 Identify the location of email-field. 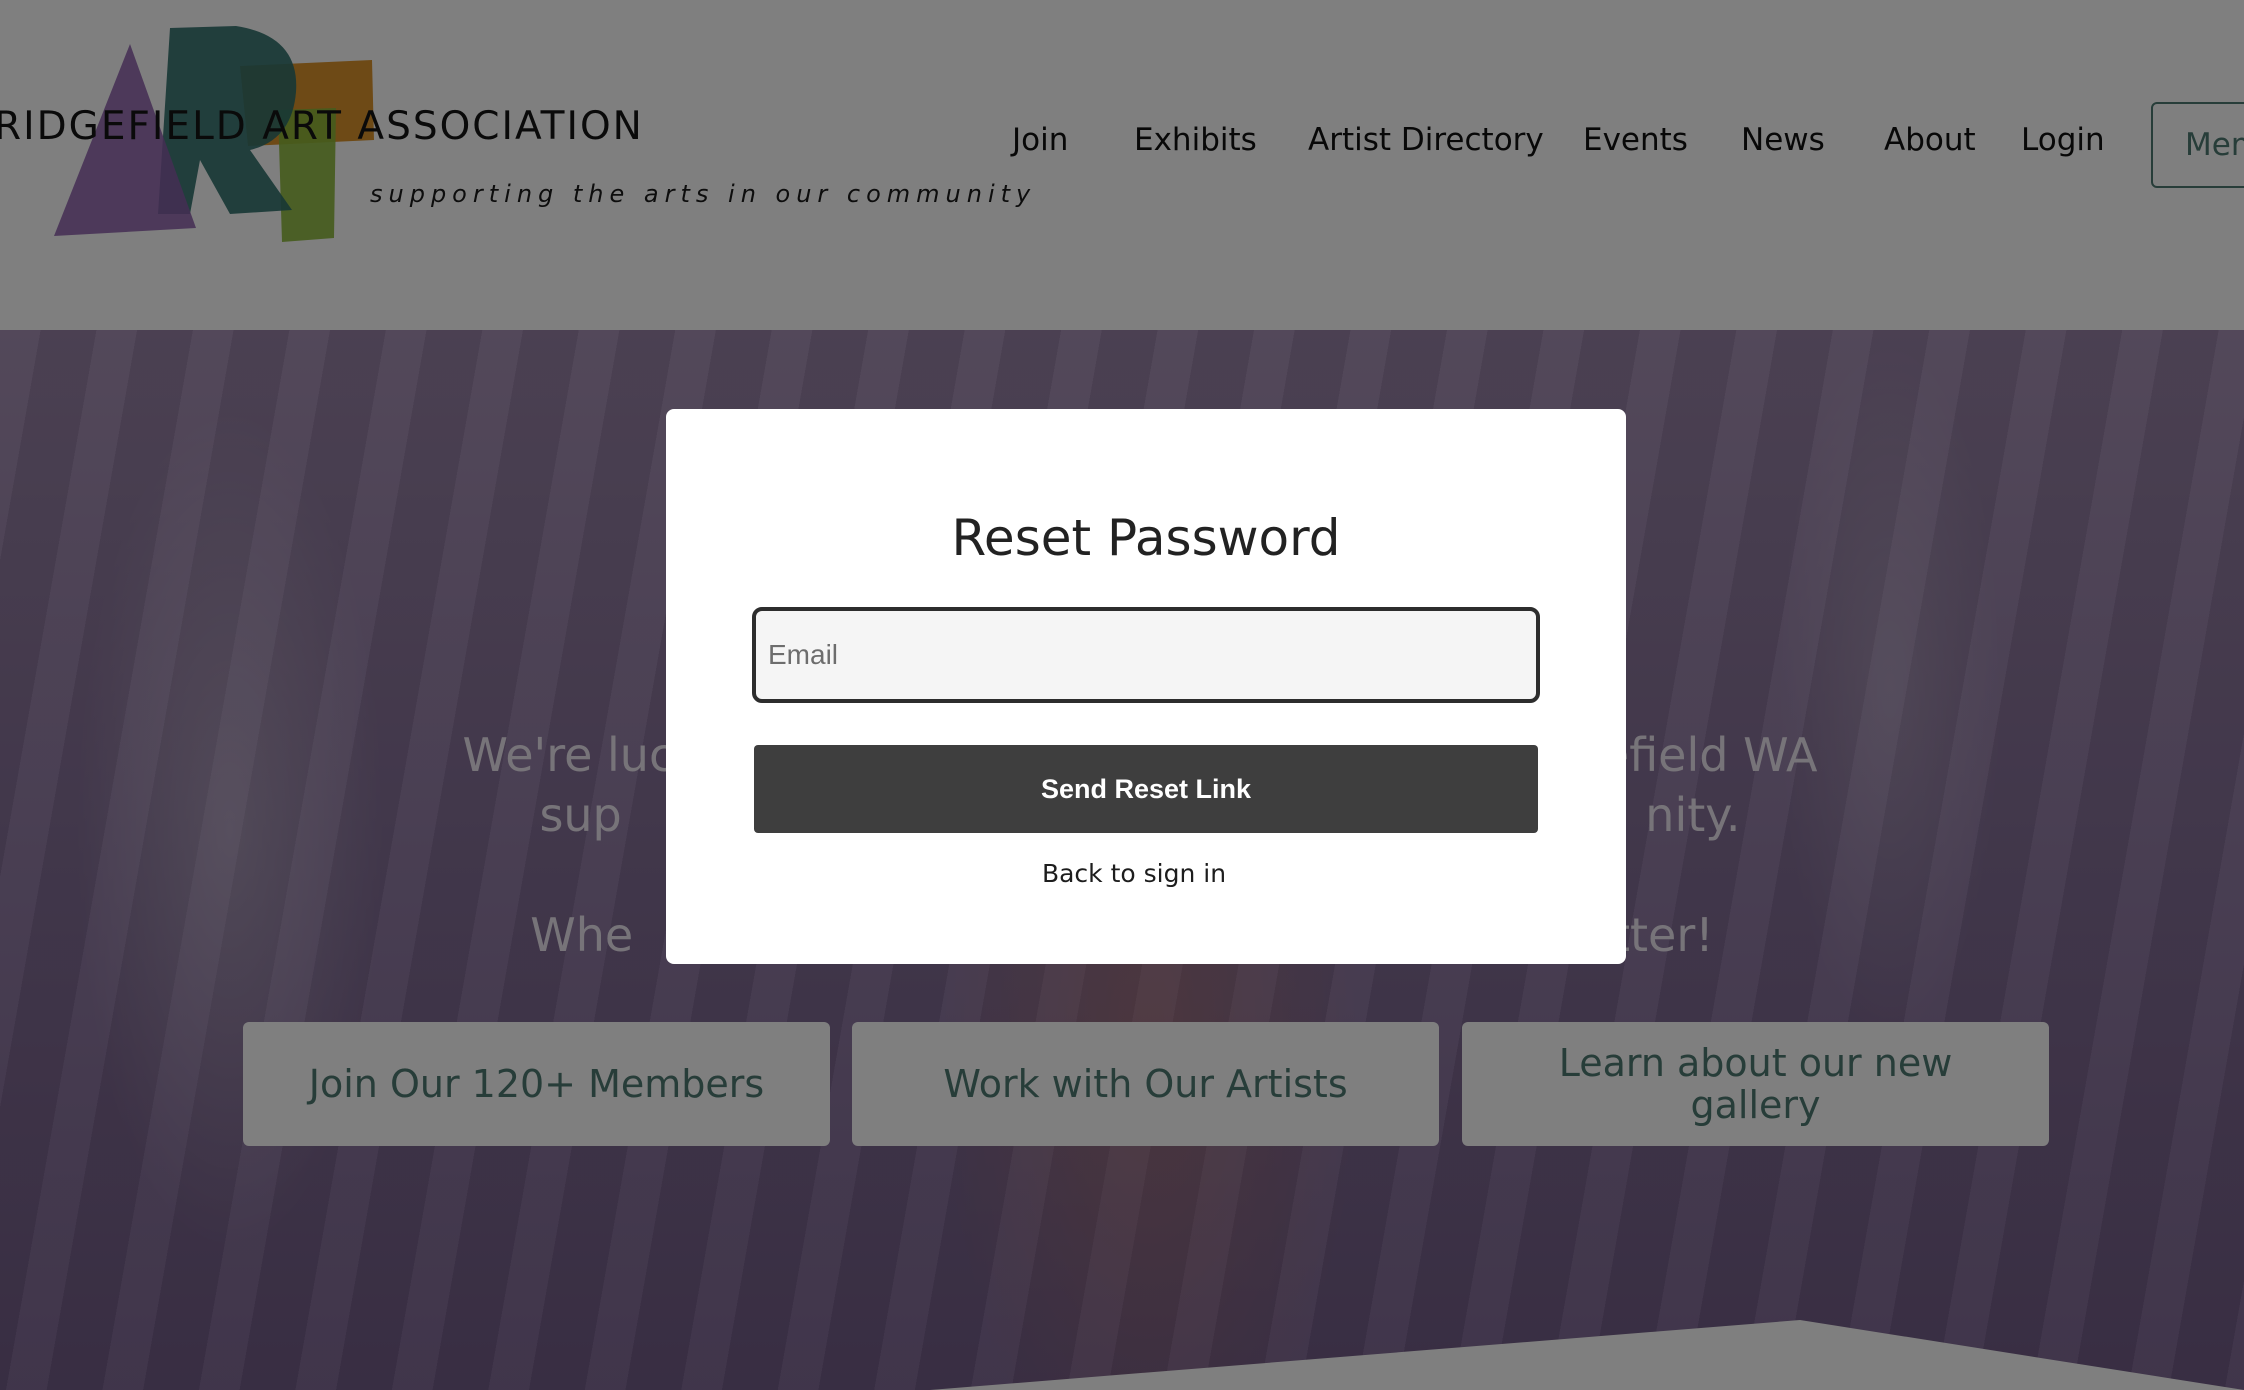
(1146, 655).